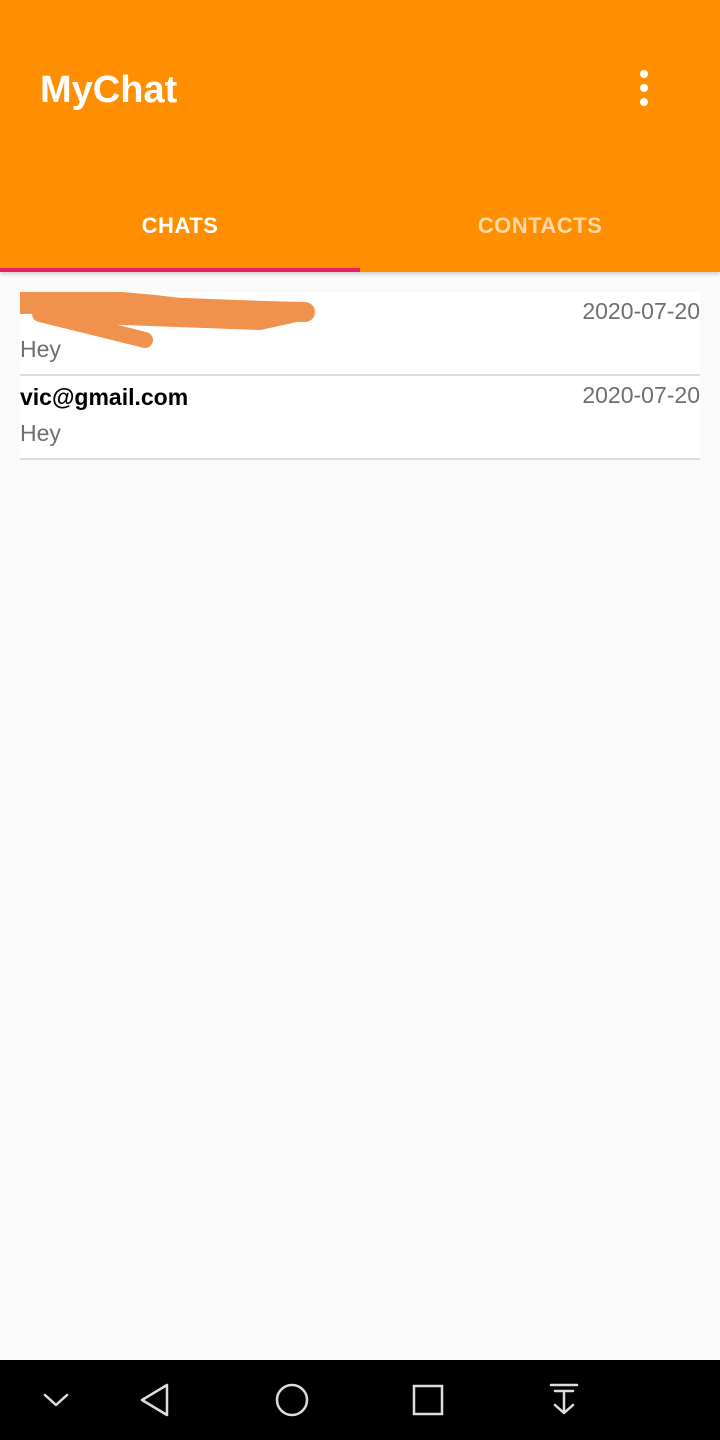 This screenshot has height=1440, width=720. I want to click on tab-chats: CHATS, so click(180, 226).